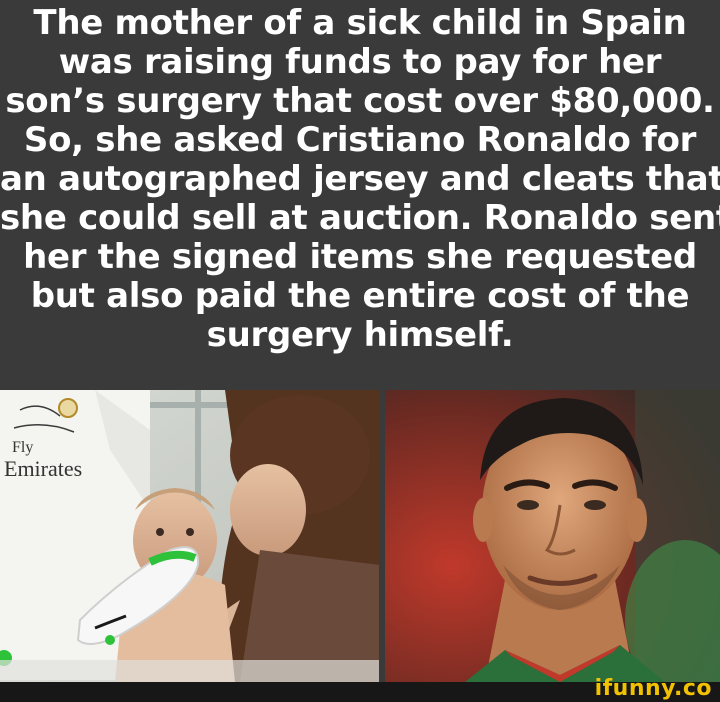 The image size is (720, 702). I want to click on caption-line: The mother of a sick child in Spain, so click(360, 23).